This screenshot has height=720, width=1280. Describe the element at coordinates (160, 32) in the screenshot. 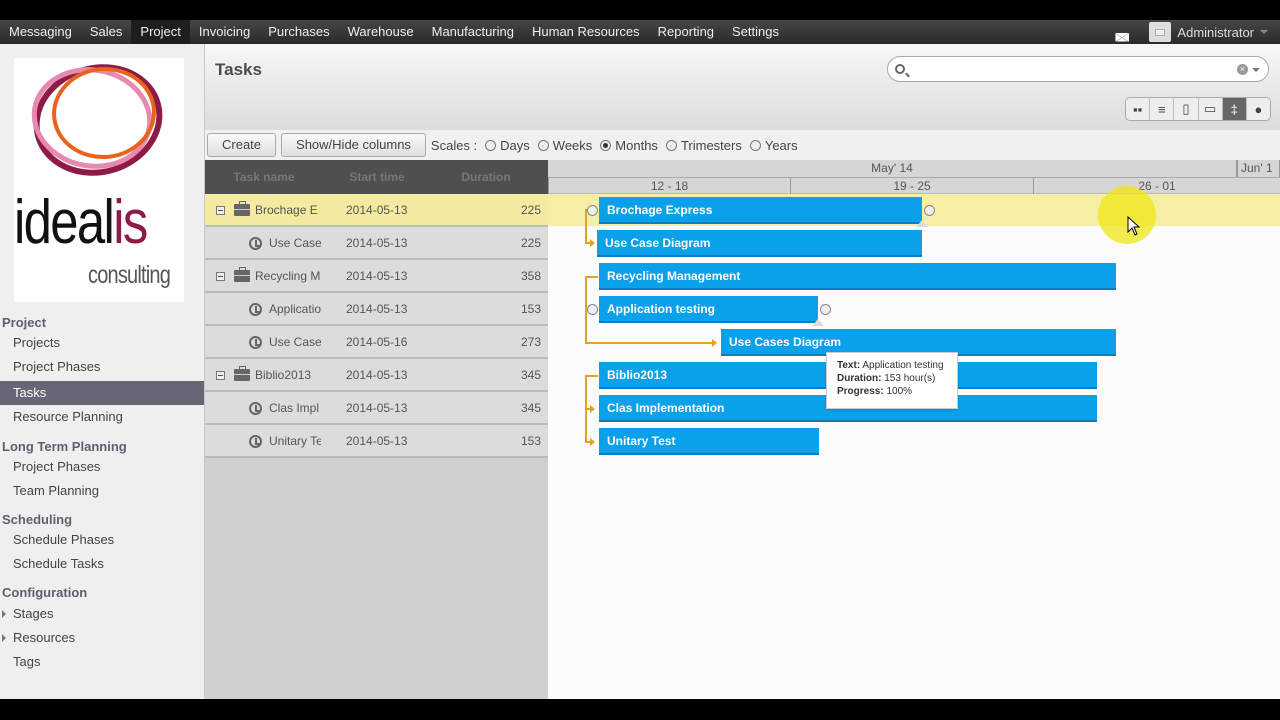

I see `menu-project: Project` at that location.